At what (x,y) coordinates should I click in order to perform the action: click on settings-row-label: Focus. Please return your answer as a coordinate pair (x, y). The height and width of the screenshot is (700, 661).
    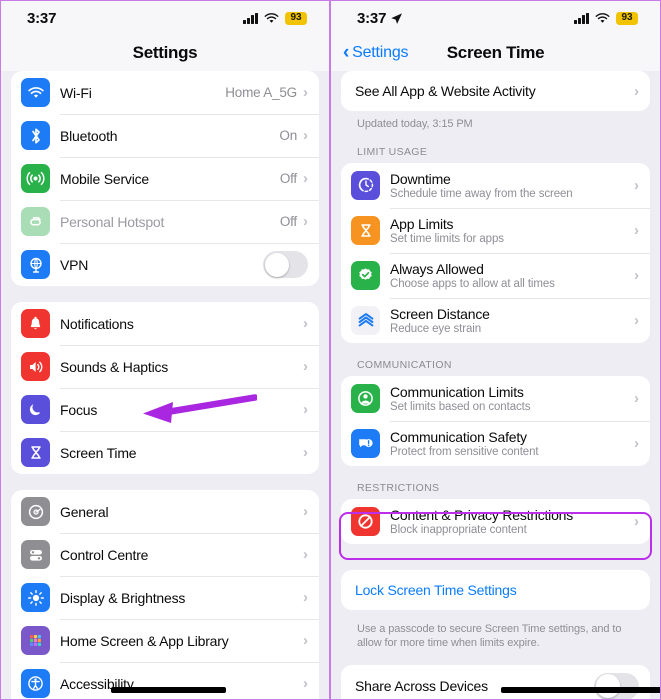
    Looking at the image, I should click on (79, 409).